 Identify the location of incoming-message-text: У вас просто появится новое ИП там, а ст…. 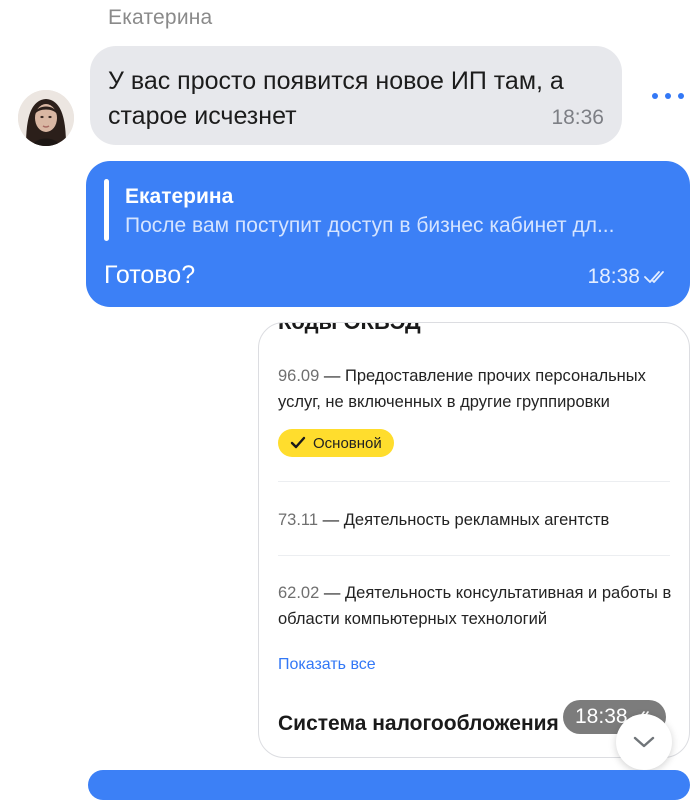
(336, 98).